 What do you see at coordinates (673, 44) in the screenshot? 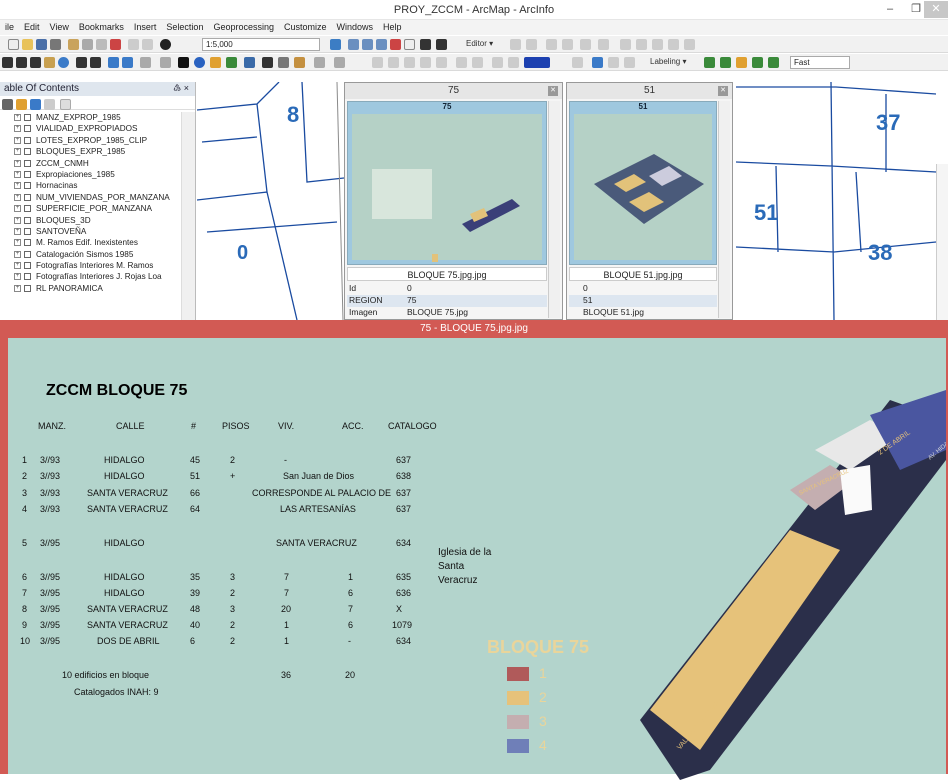
I see `sketch-icon` at bounding box center [673, 44].